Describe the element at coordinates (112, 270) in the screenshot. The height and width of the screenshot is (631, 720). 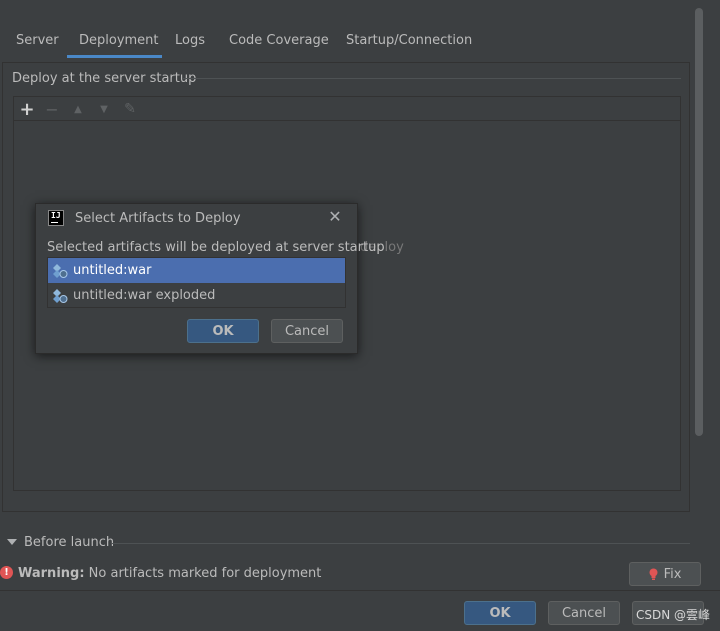
I see `artifact-label: untitled:war` at that location.